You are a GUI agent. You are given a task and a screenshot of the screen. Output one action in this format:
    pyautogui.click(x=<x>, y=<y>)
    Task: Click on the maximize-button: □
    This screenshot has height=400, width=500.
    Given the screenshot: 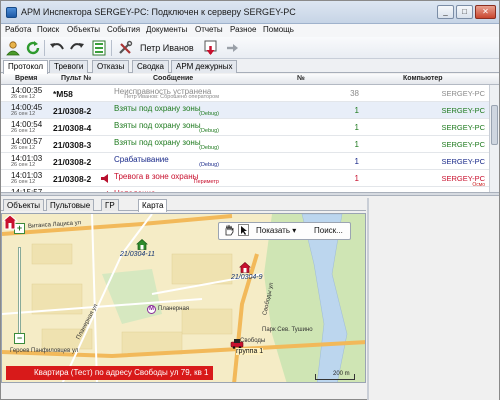 What is the action you would take?
    pyautogui.click(x=464, y=12)
    